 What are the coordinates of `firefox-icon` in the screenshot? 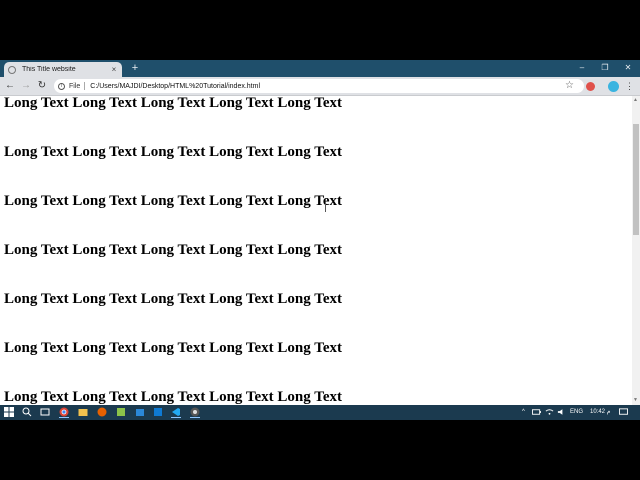 It's located at (102, 412).